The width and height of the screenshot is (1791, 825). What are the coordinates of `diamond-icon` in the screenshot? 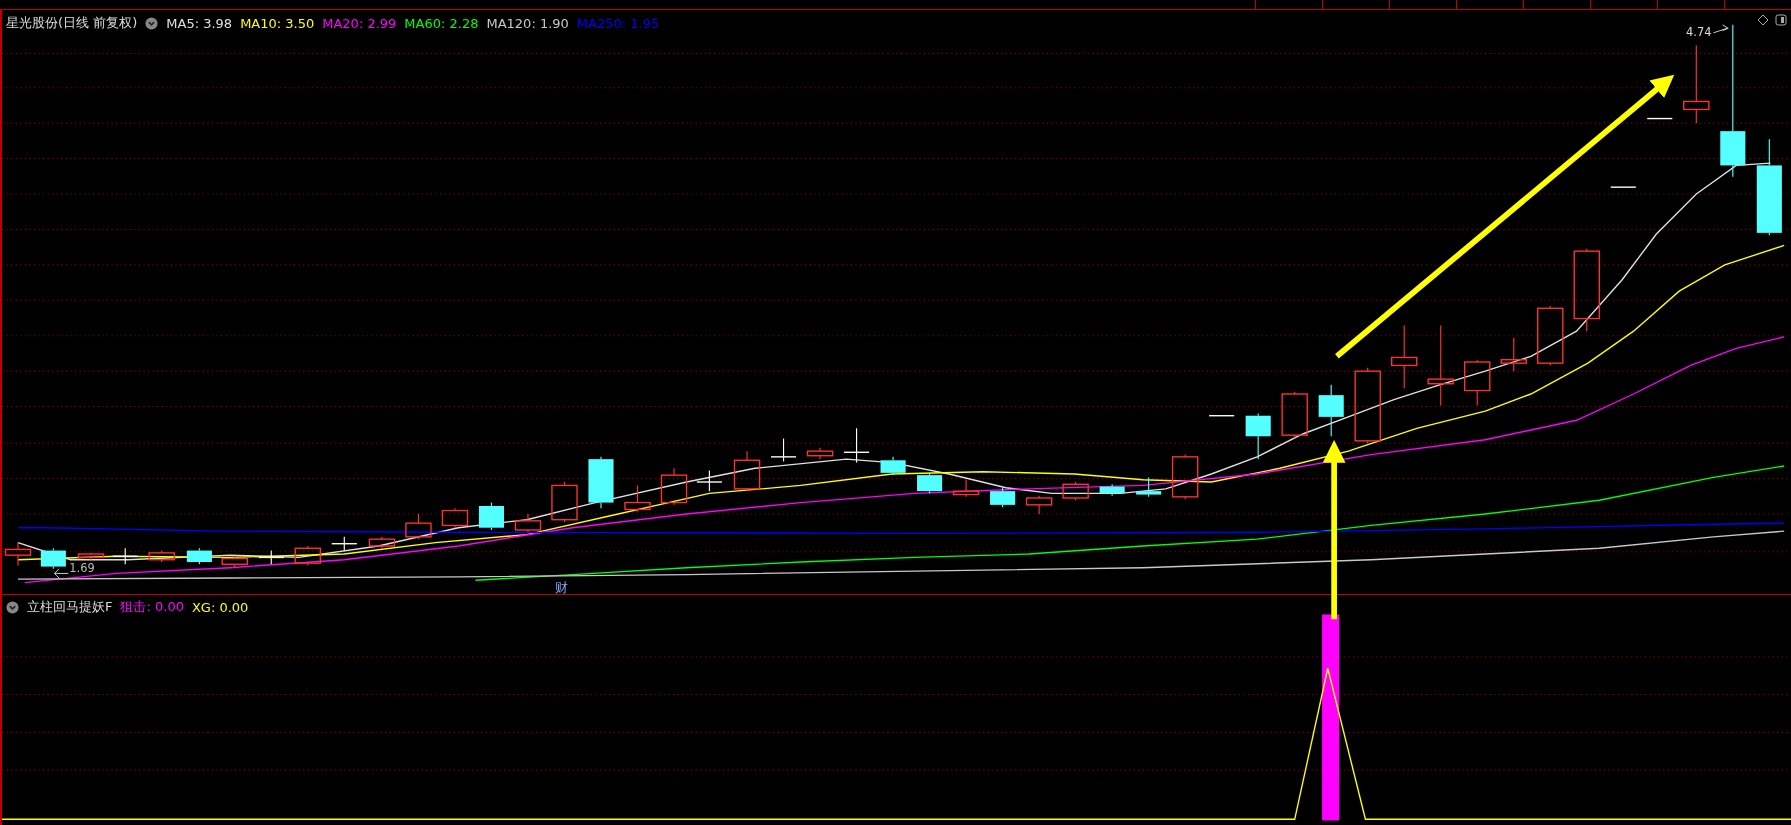 It's located at (1763, 20).